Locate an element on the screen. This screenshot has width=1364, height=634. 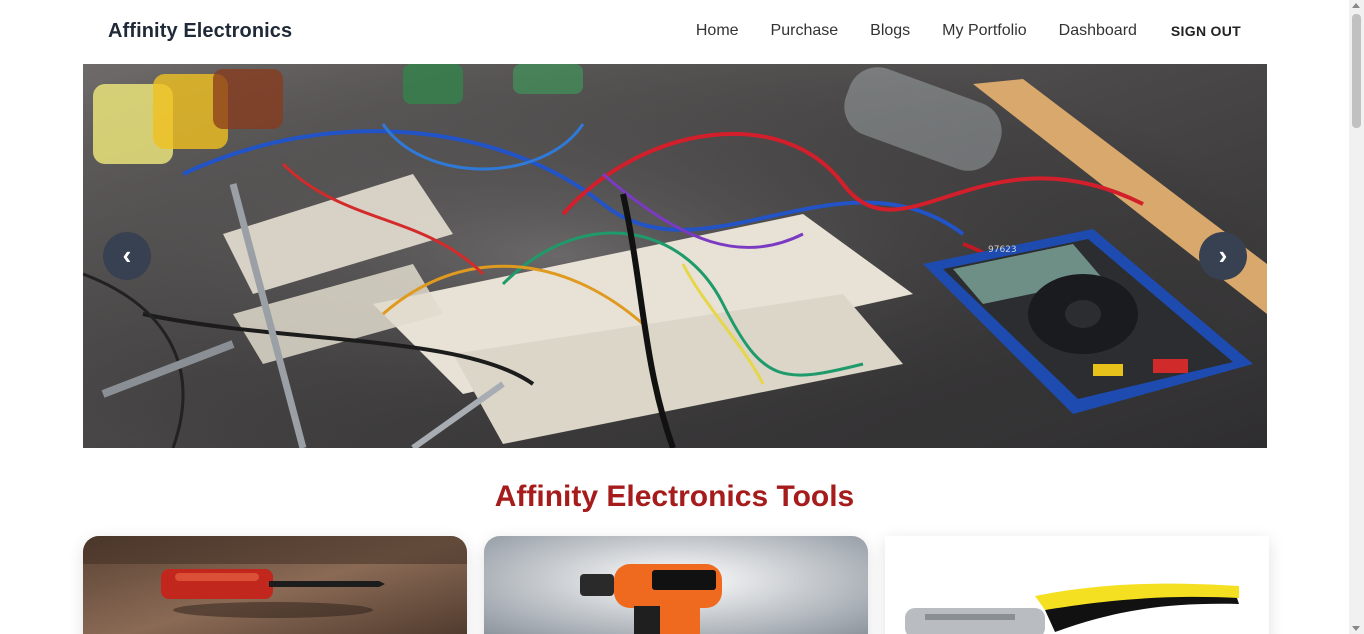
screwdriver-icon is located at coordinates (275, 585).